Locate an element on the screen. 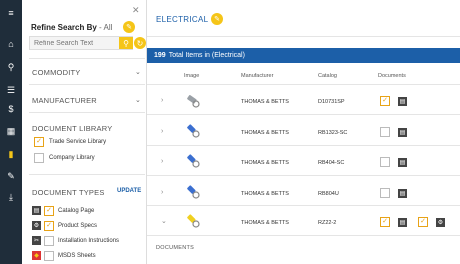  catalog-cell: RB804U is located at coordinates (328, 194).